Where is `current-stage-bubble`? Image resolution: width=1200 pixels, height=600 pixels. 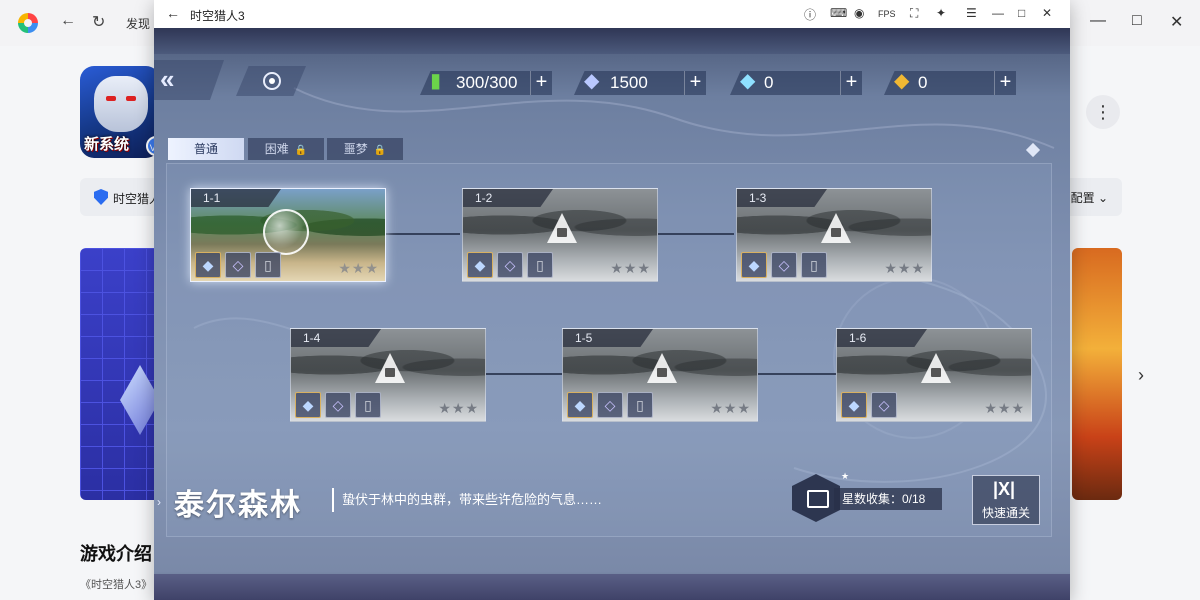 current-stage-bubble is located at coordinates (286, 232).